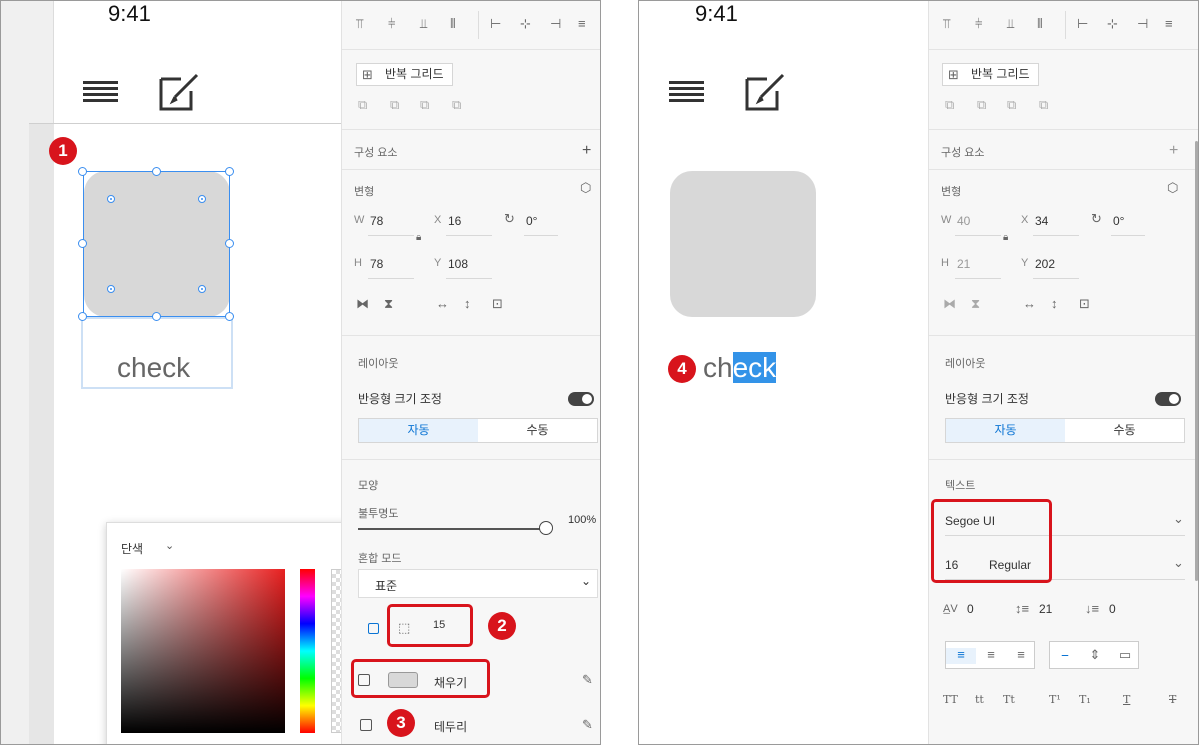 This screenshot has width=1200, height=745. I want to click on rounded-rectangle-shape, so click(743, 244).